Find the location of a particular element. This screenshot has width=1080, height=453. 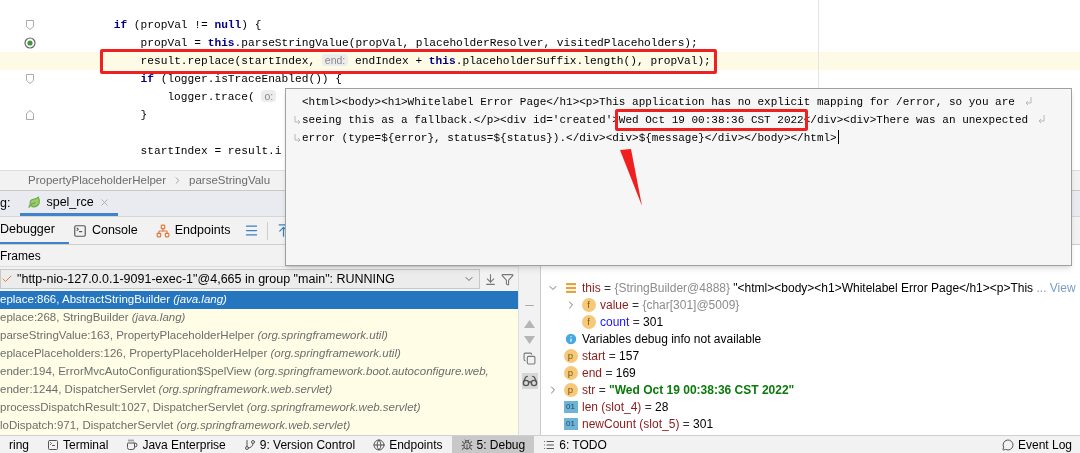

leaf-icon is located at coordinates (35, 202).